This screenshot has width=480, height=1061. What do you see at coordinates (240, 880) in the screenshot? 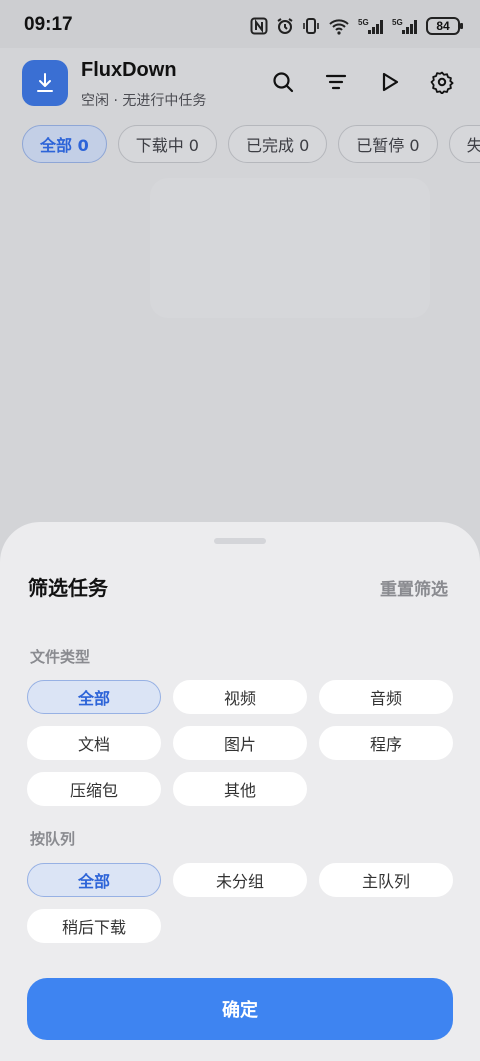
I see `queue-ungrouped: 未分组` at bounding box center [240, 880].